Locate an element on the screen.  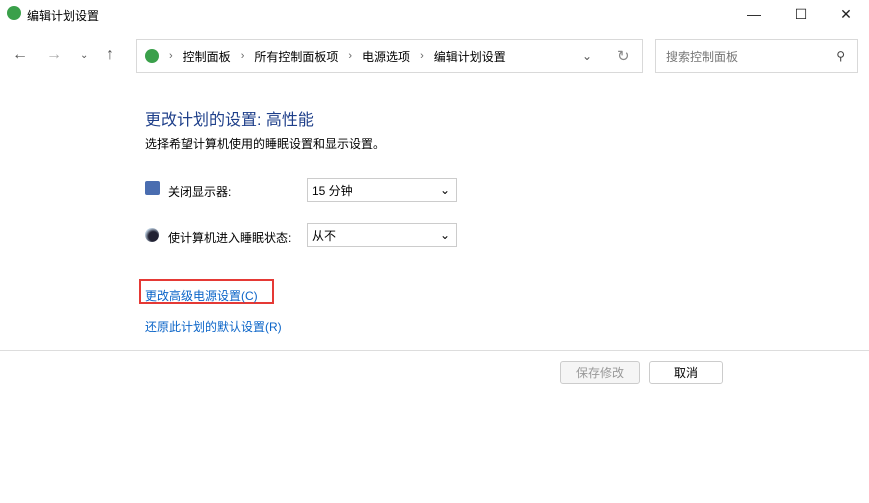
app-icon is located at coordinates (14, 13).